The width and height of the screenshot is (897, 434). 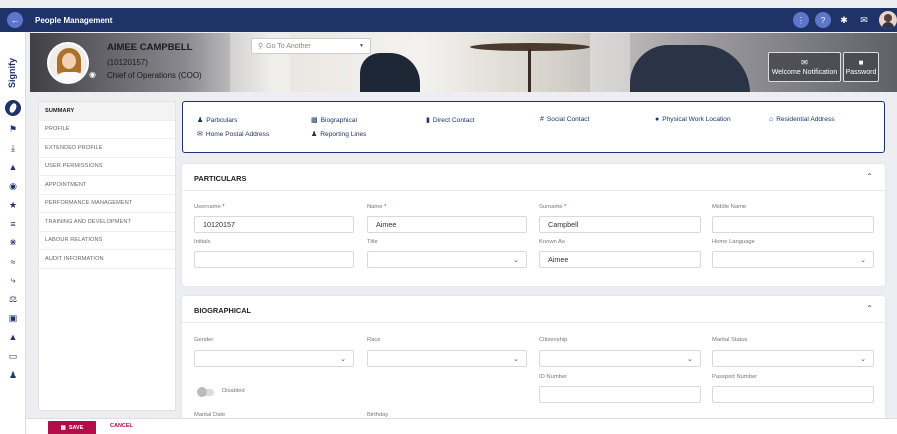 I want to click on help-icon: ?, so click(x=823, y=20).